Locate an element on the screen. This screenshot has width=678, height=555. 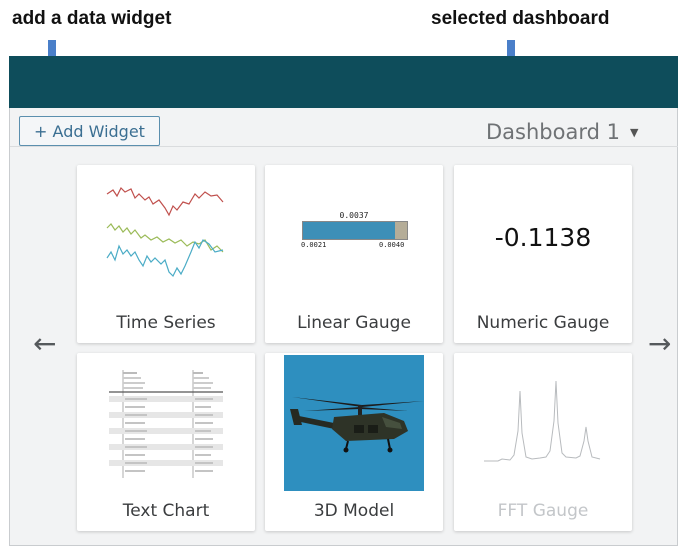
annotation-selected-dashboard: selected dashboard is located at coordinates (520, 18).